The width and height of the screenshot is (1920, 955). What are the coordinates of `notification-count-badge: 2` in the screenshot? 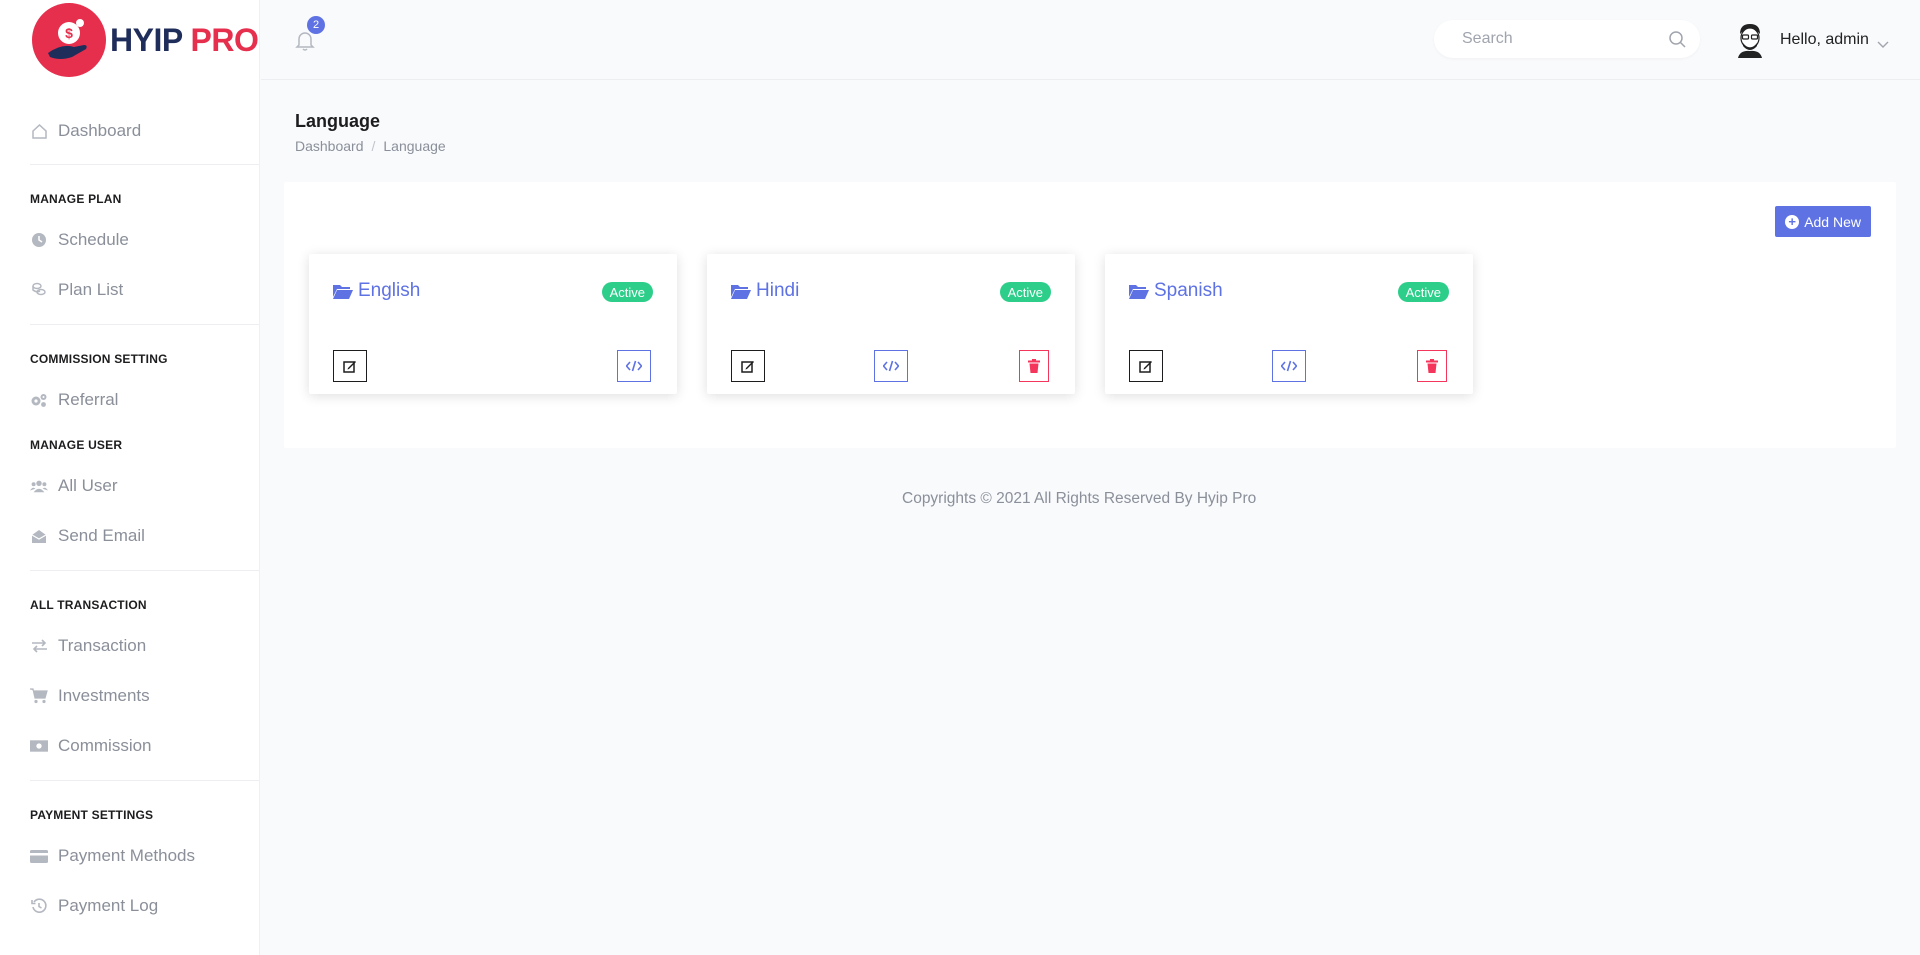 It's located at (316, 25).